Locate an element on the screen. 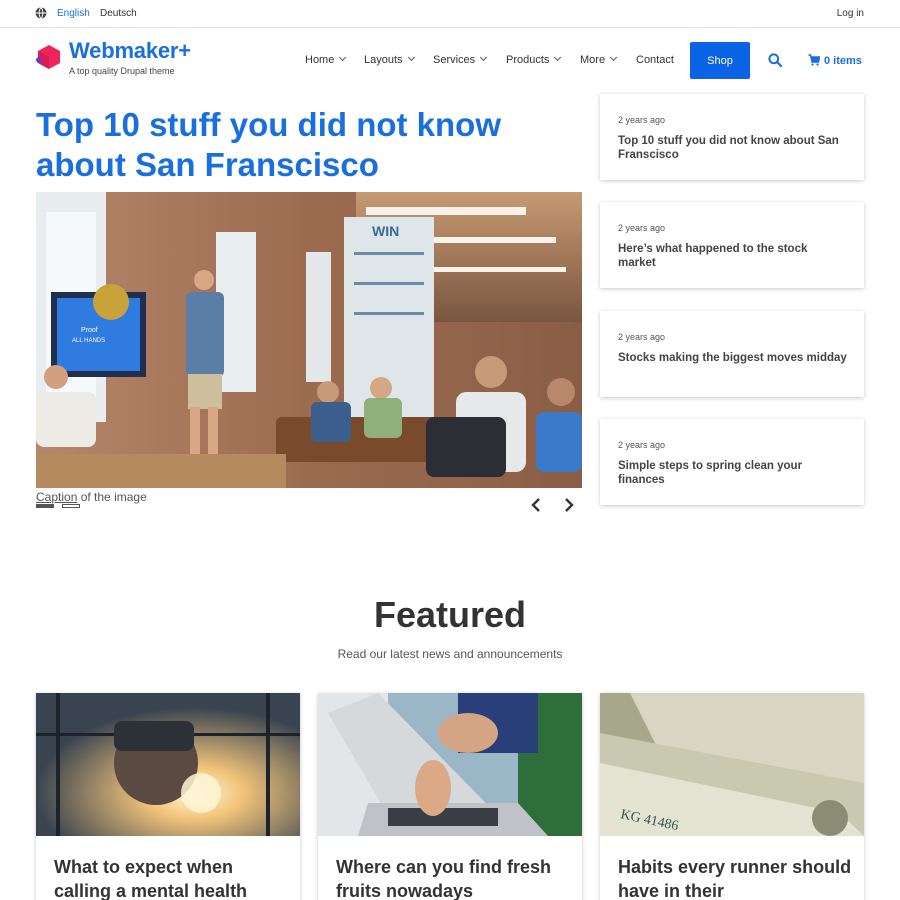 This screenshot has width=900, height=900. svg-text: WIN is located at coordinates (385, 231).